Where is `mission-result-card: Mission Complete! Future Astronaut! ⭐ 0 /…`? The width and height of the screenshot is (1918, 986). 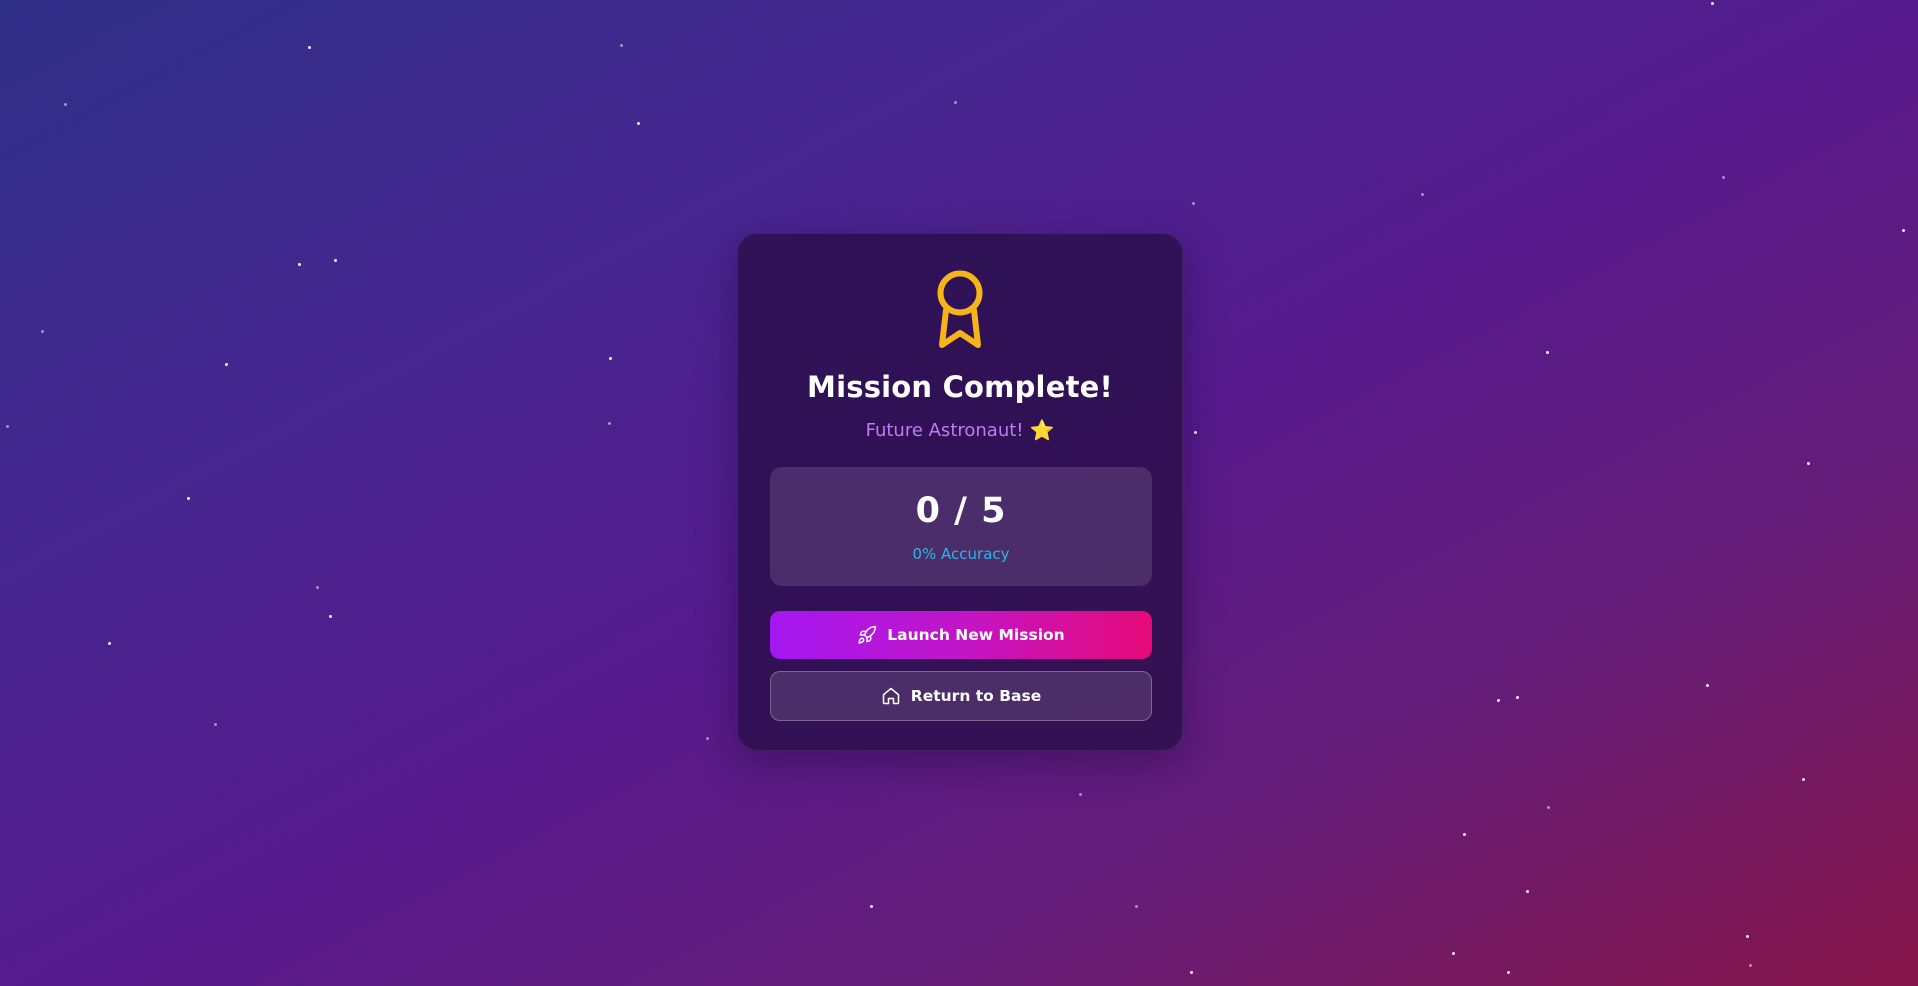 mission-result-card: Mission Complete! Future Astronaut! ⭐ 0 /… is located at coordinates (960, 492).